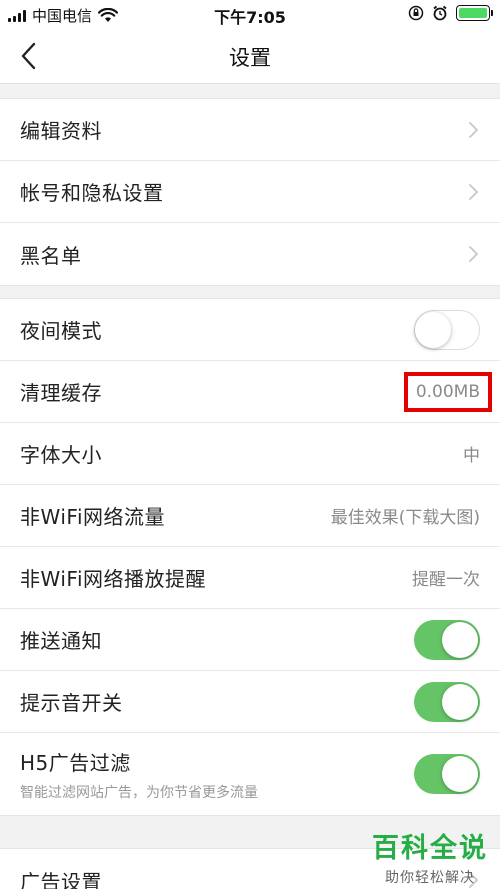  Describe the element at coordinates (250, 774) in the screenshot. I see `h5-ad-filter-row: H5广告过滤 智能过滤网站广告，为你节省更多流量` at that location.